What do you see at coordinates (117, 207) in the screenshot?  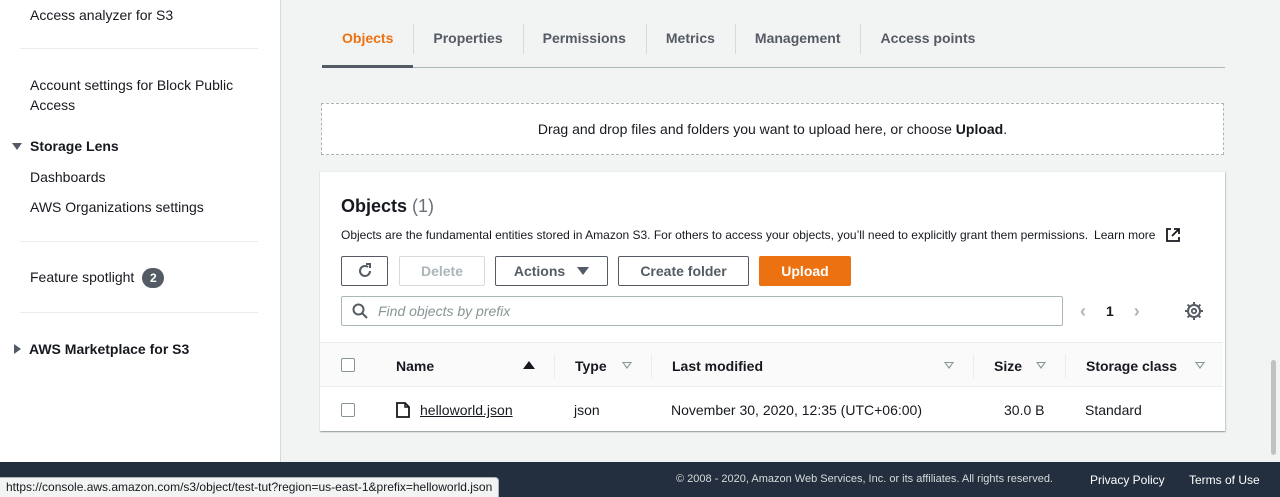 I see `sidebar-item-organizations-settings: AWS Organizations settings` at bounding box center [117, 207].